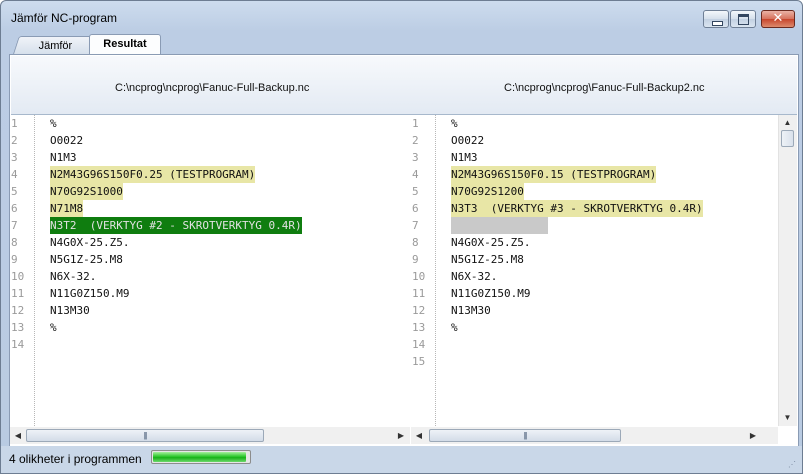 This screenshot has width=803, height=474. I want to click on left-line-gutter: 1 2 3 4 5 6 7 8 9 10 11 12 13 14, so click(22, 270).